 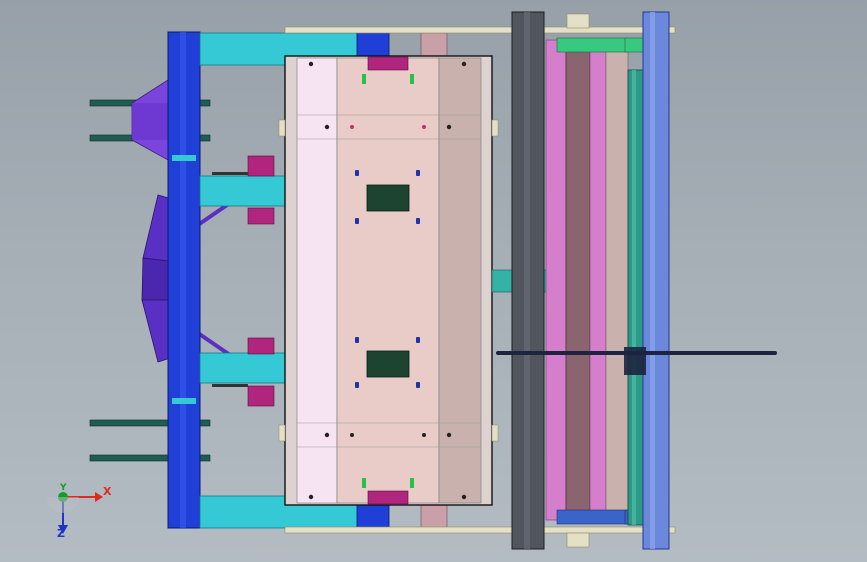 I want to click on lower-window, so click(x=388, y=364).